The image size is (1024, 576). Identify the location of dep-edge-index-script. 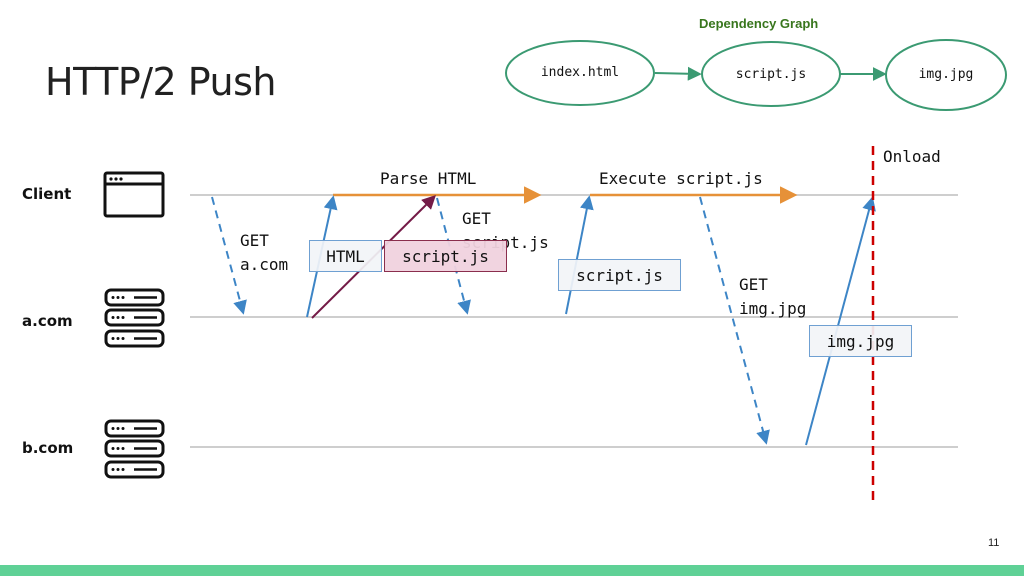
(678, 73).